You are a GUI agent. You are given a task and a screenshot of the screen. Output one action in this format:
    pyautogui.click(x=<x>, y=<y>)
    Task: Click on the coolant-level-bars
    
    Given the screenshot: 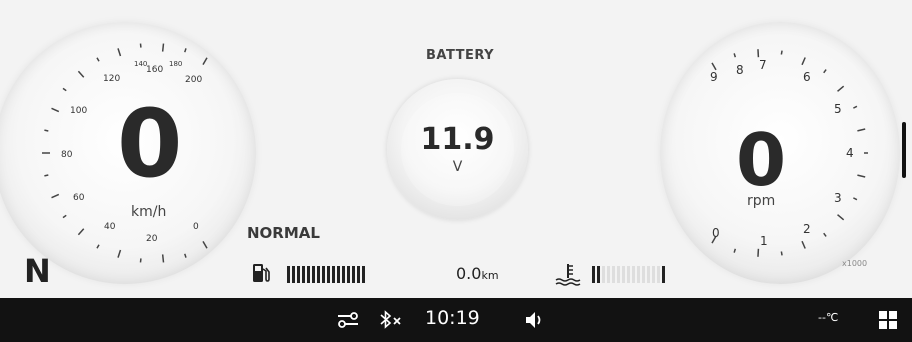 What is the action you would take?
    pyautogui.click(x=628, y=274)
    